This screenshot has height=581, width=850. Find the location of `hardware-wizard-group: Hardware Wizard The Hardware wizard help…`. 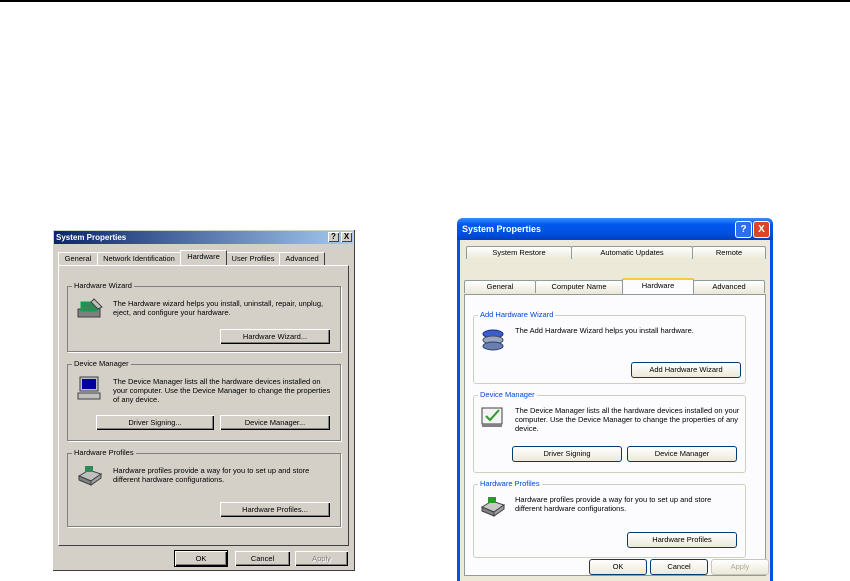

hardware-wizard-group: Hardware Wizard The Hardware wizard help… is located at coordinates (204, 316).